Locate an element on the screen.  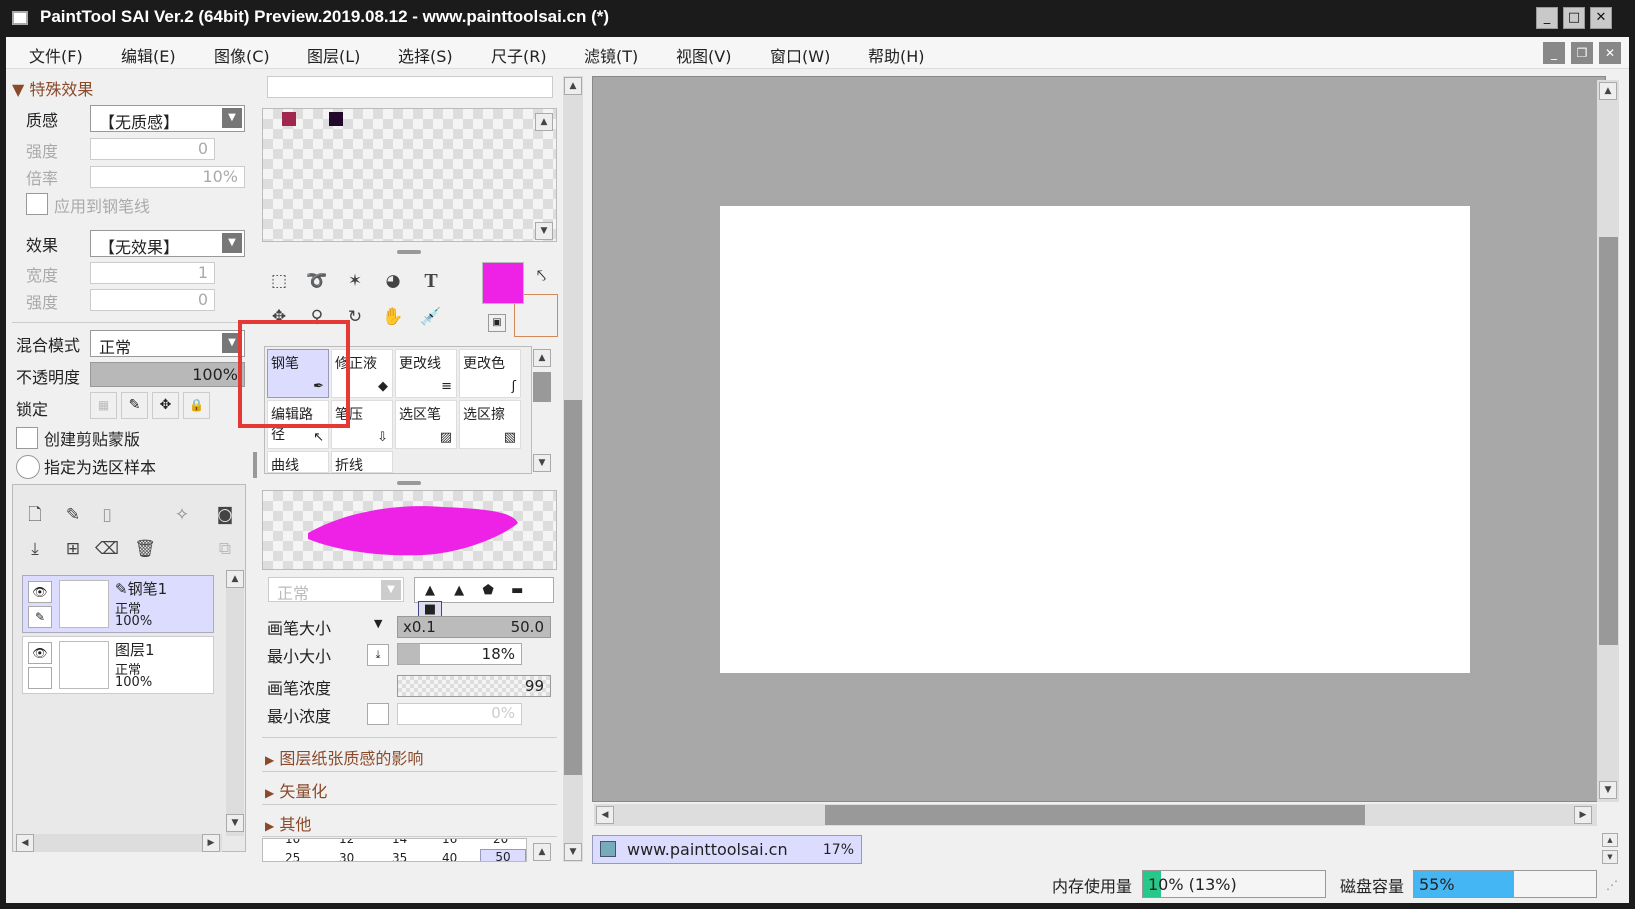
menu-filter: 滤镜(T) is located at coordinates (611, 55).